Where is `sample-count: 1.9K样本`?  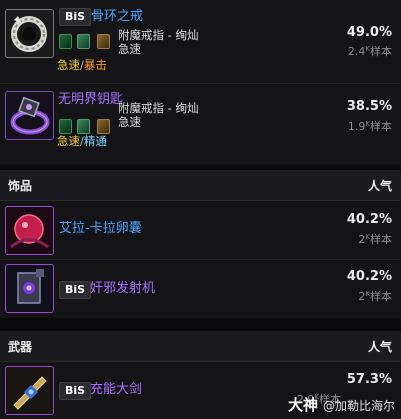 sample-count: 1.9K样本 is located at coordinates (369, 126).